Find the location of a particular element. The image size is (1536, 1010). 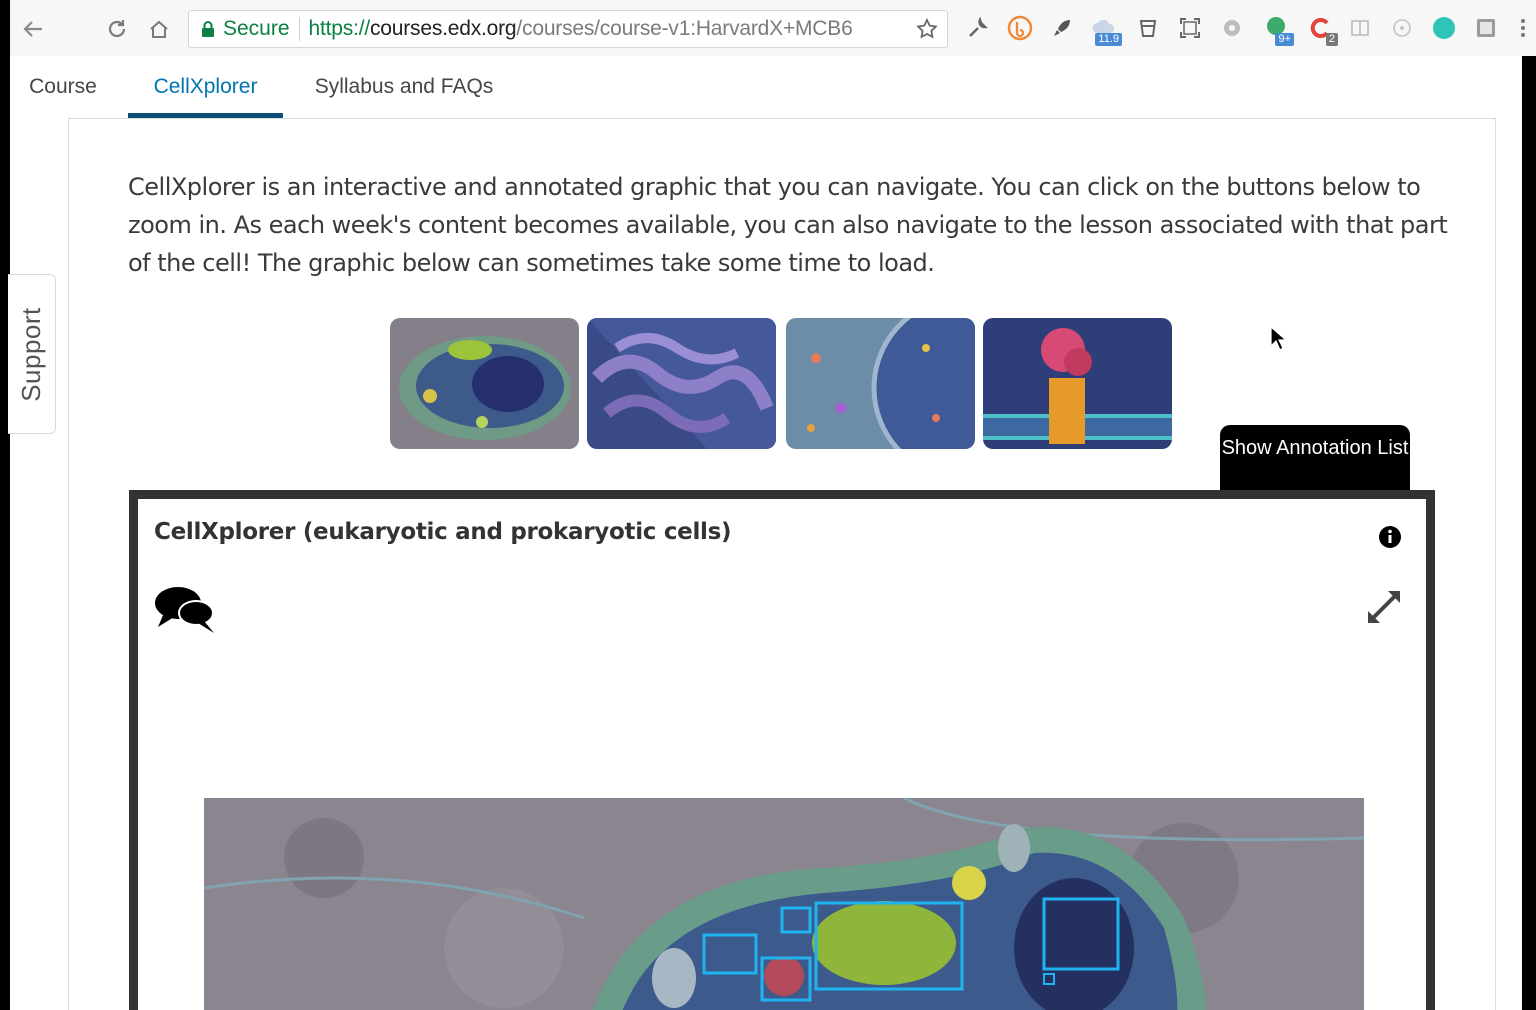

extension-bitly is located at coordinates (1020, 28).